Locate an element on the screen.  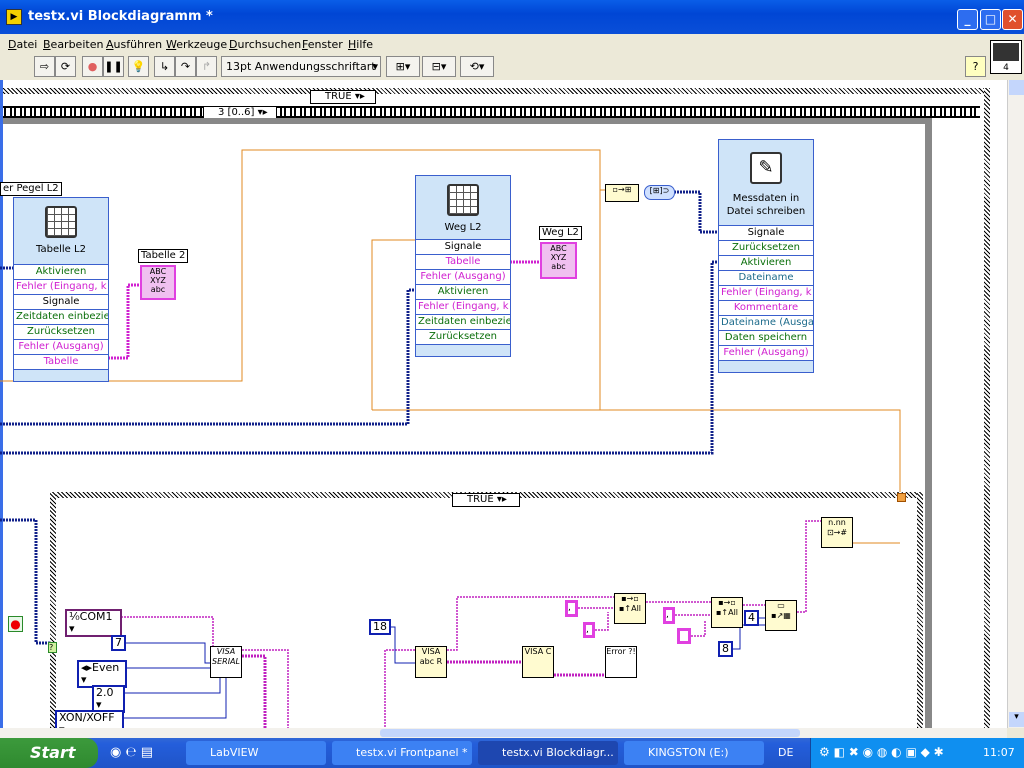
font-select: 13pt Anwendungsschriftart ▾ is located at coordinates (301, 66).